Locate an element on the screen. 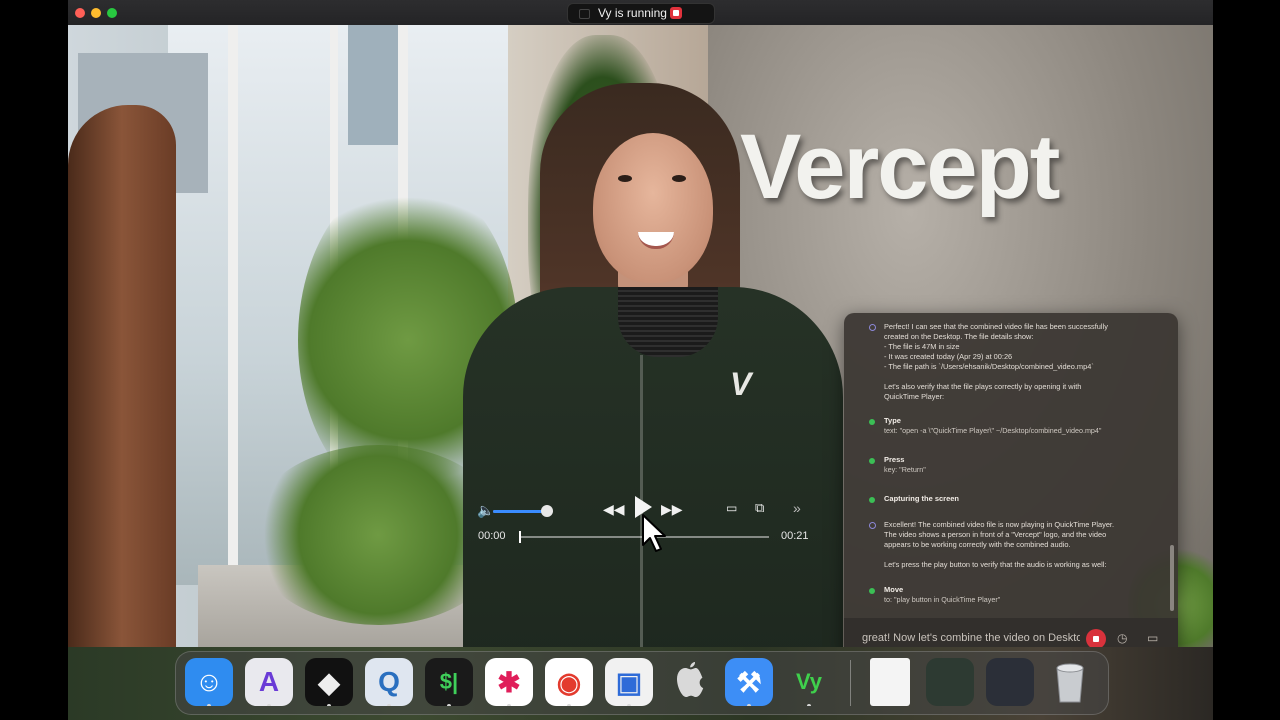  history-icon: ◷ is located at coordinates (1122, 638).